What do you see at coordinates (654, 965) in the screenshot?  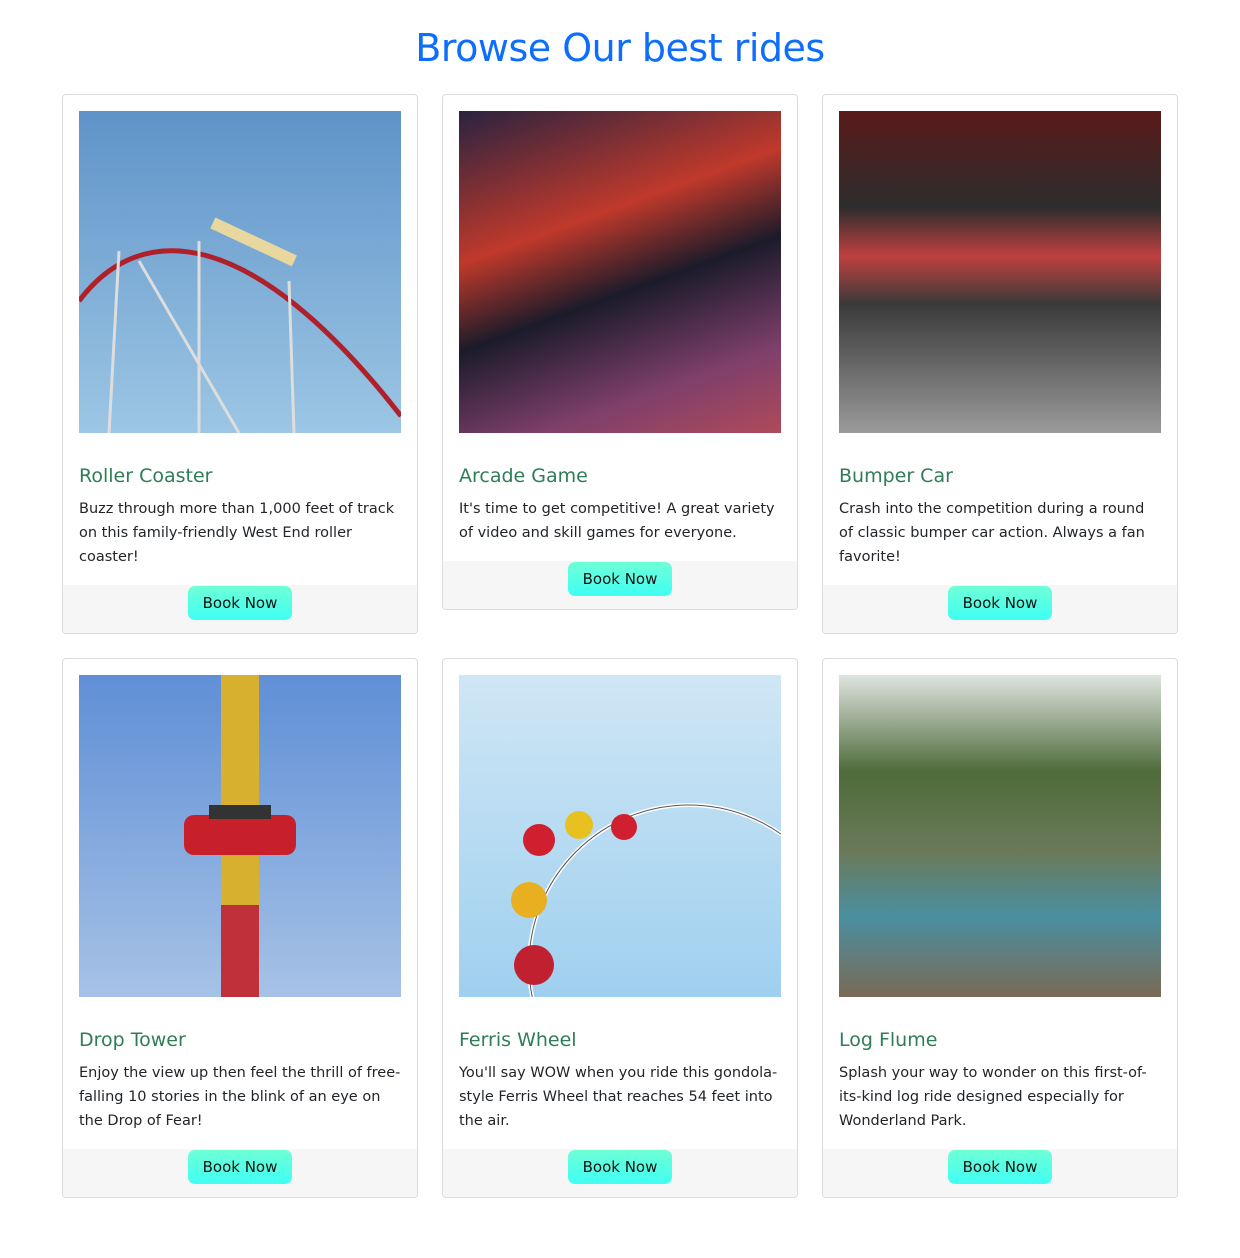 I see `ferris-wheel-illustration` at bounding box center [654, 965].